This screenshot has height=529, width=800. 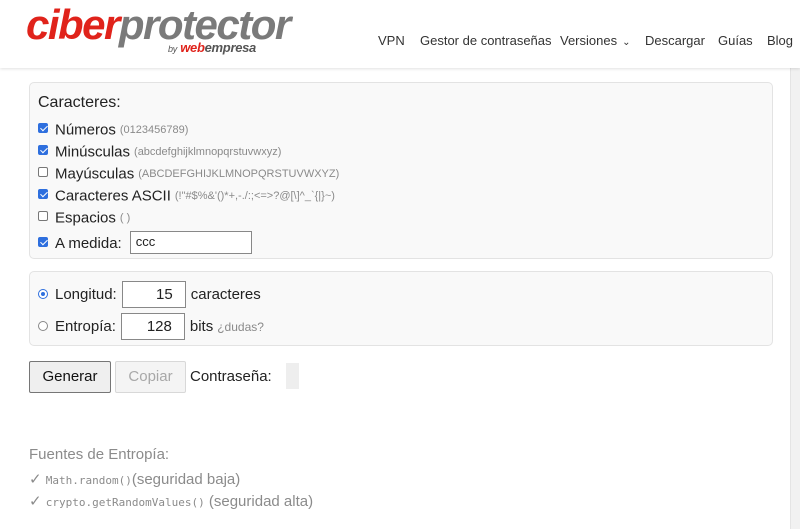 What do you see at coordinates (240, 327) in the screenshot?
I see `entropy-help-link: ¿dudas?` at bounding box center [240, 327].